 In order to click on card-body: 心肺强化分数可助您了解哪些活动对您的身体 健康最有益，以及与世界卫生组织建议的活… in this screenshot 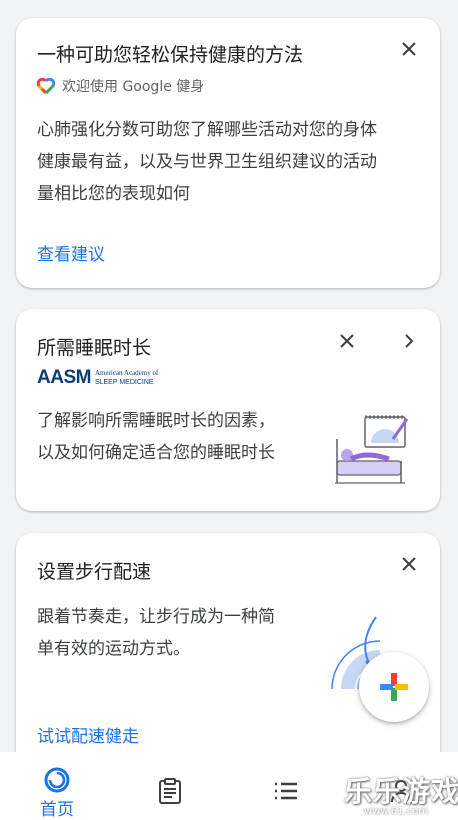, I will do `click(207, 162)`.